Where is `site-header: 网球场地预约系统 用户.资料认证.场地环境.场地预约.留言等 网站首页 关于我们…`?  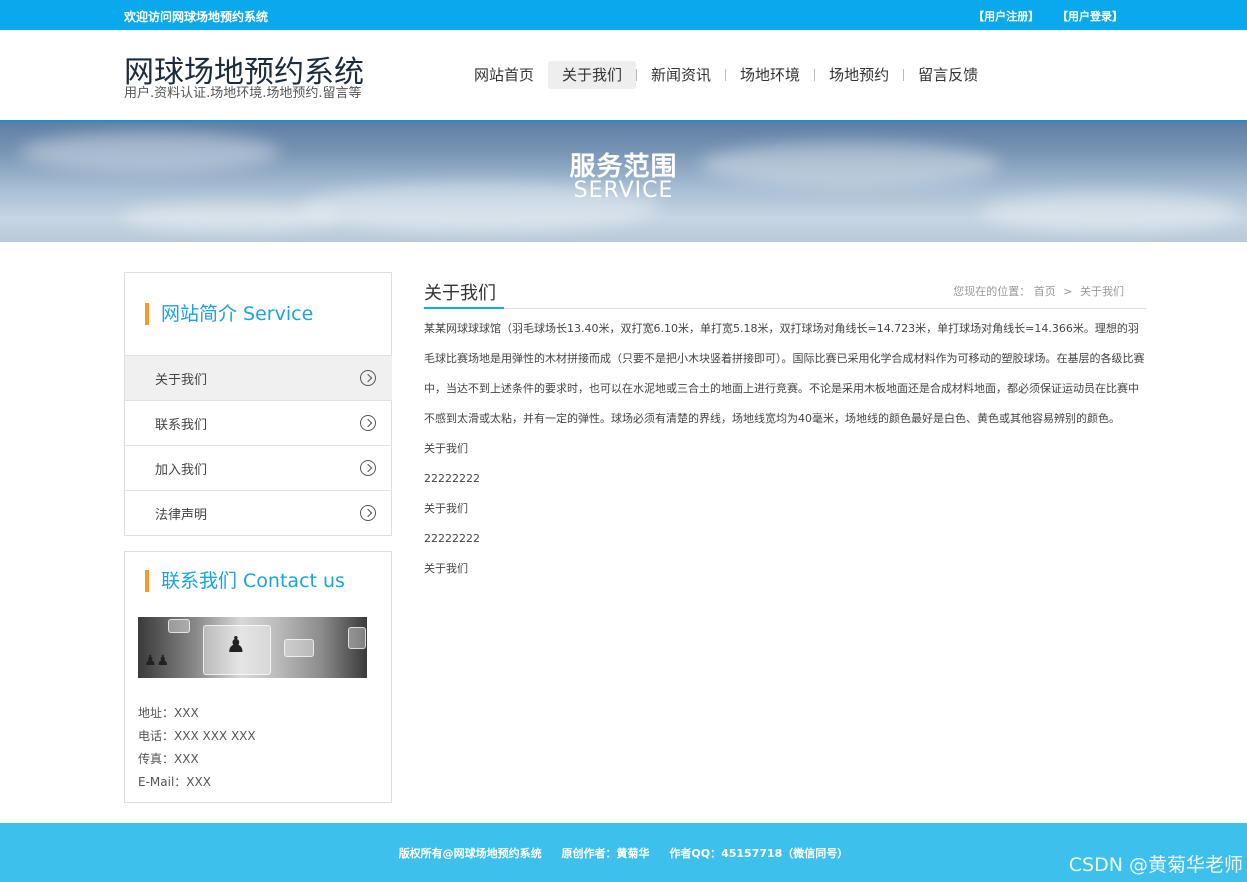
site-header: 网球场地预约系统 用户.资料认证.场地环境.场地预约.留言等 网站首页 关于我们… is located at coordinates (623, 75).